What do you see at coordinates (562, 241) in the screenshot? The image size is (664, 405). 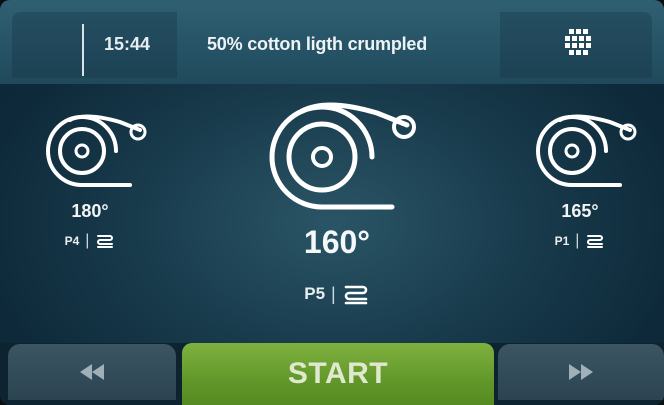 I see `profile-right-program: P1` at bounding box center [562, 241].